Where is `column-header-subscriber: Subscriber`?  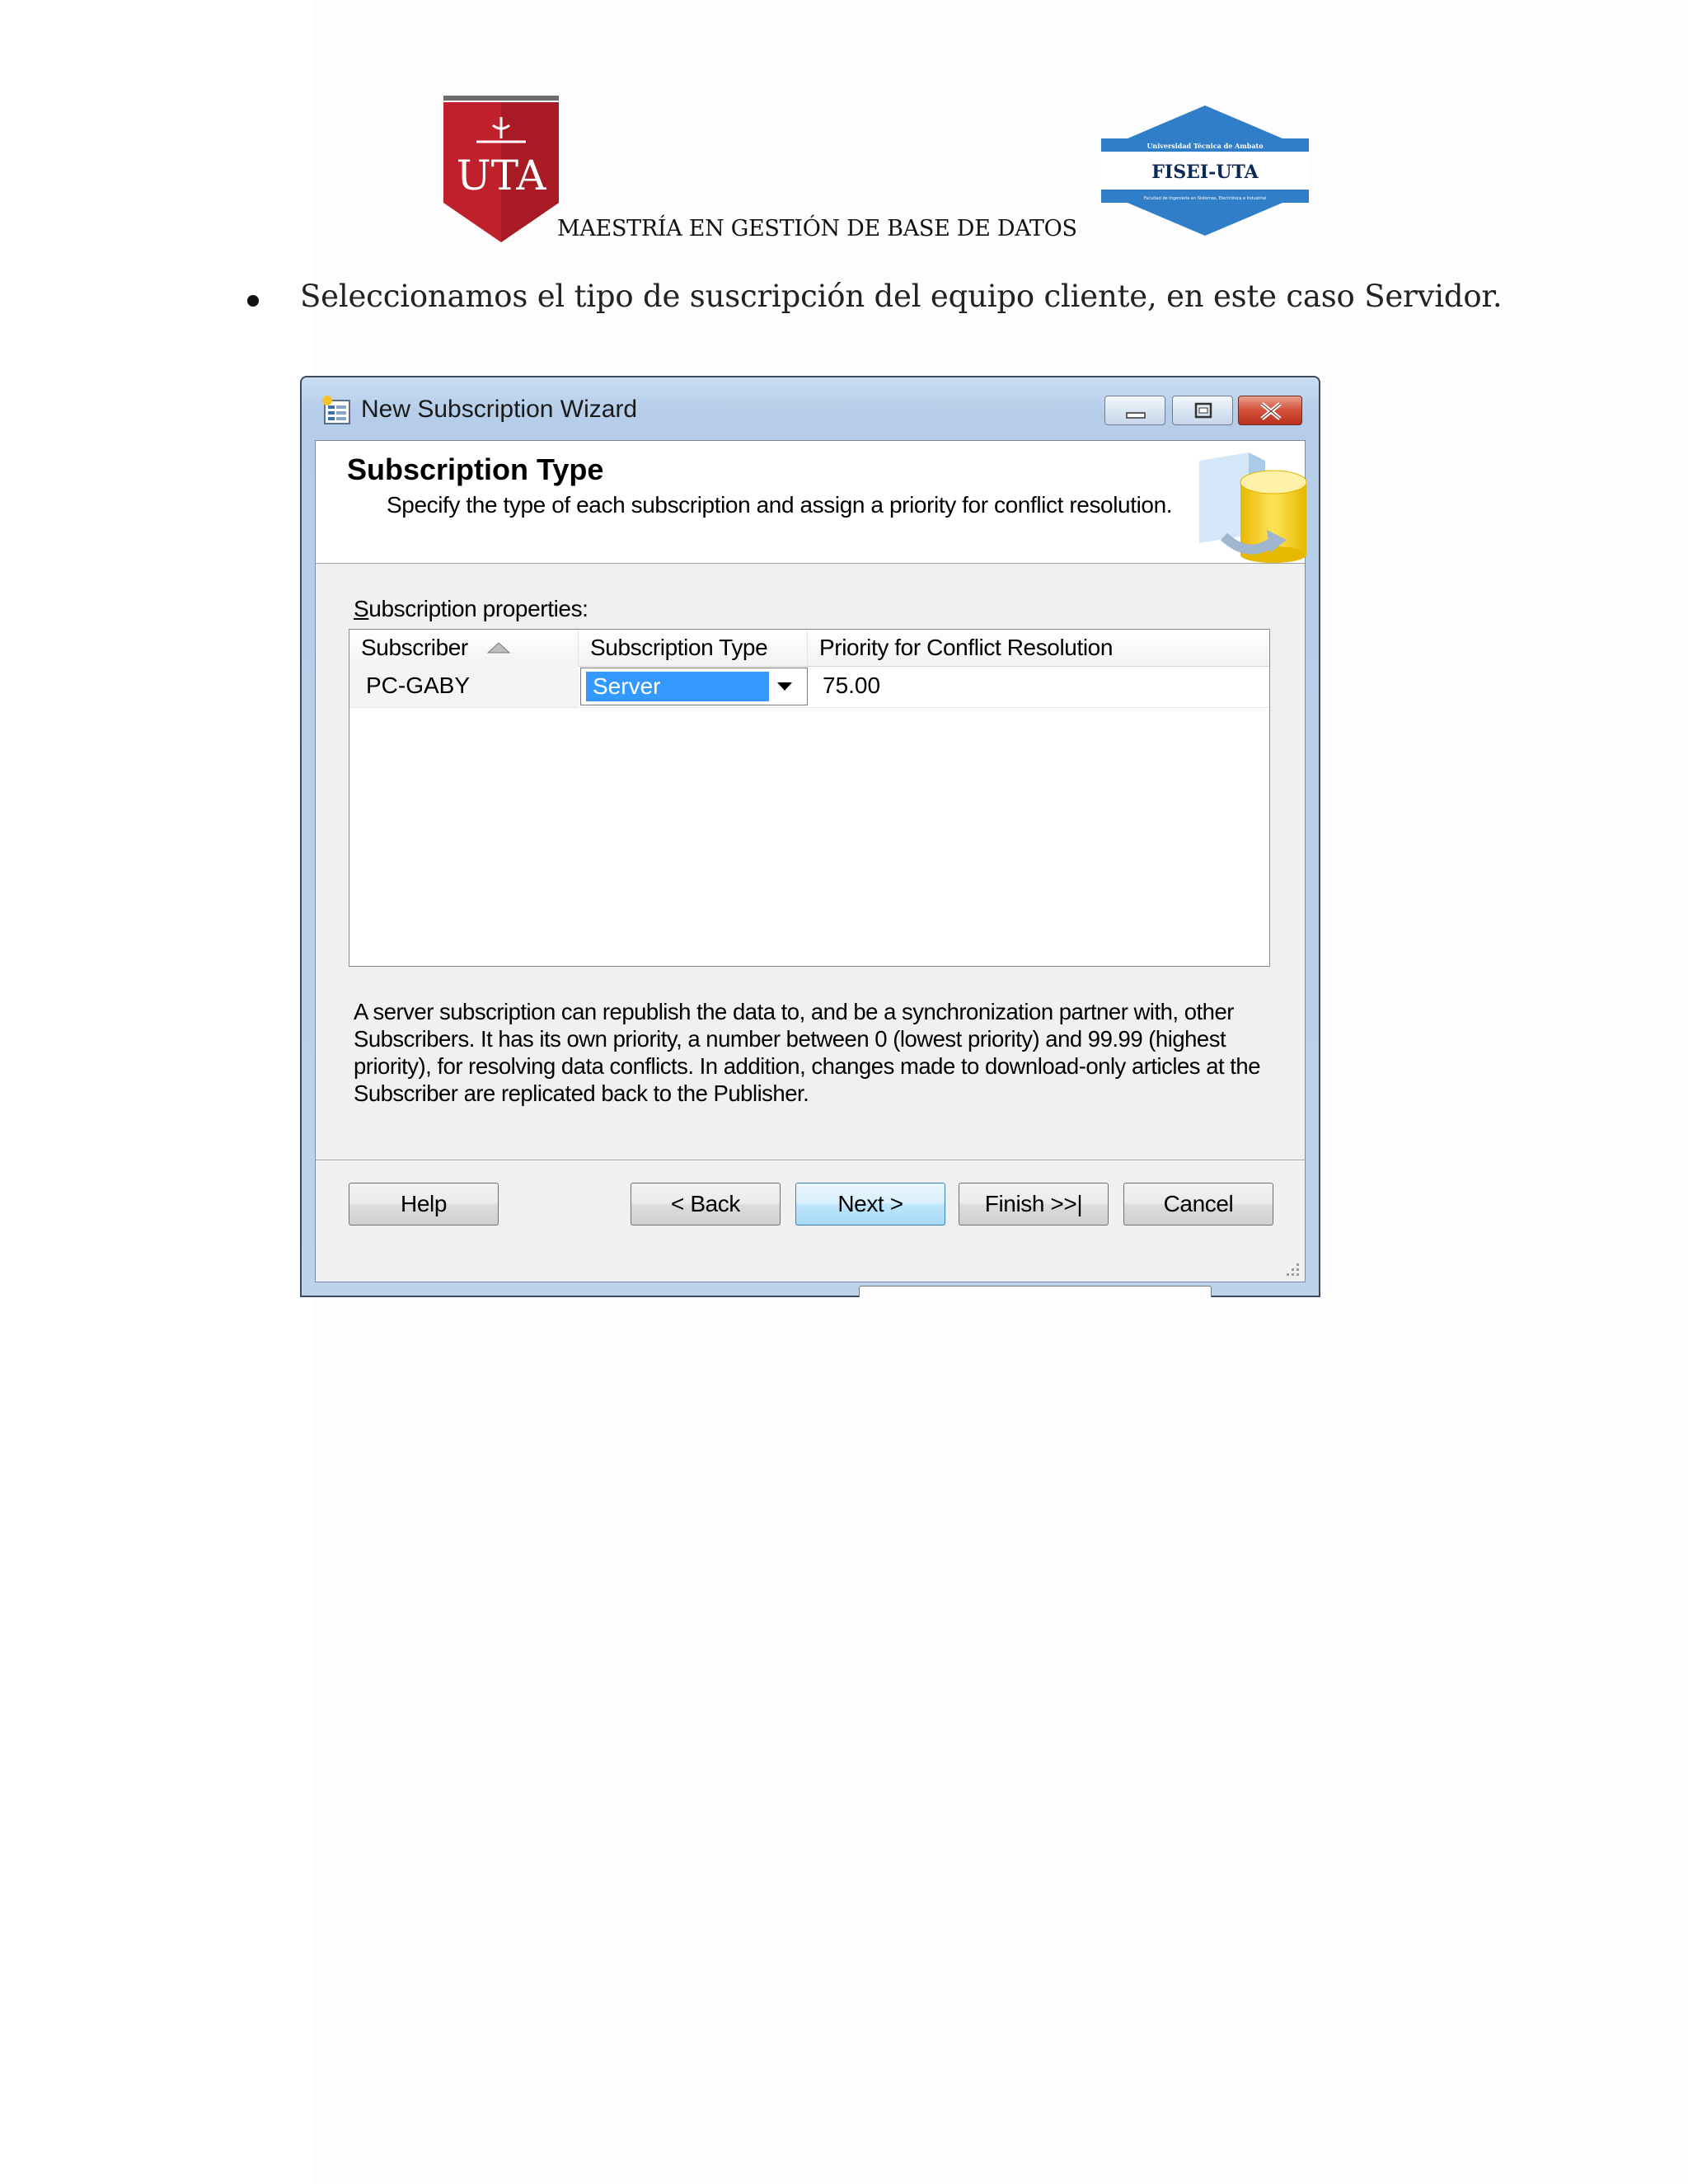 column-header-subscriber: Subscriber is located at coordinates (464, 648).